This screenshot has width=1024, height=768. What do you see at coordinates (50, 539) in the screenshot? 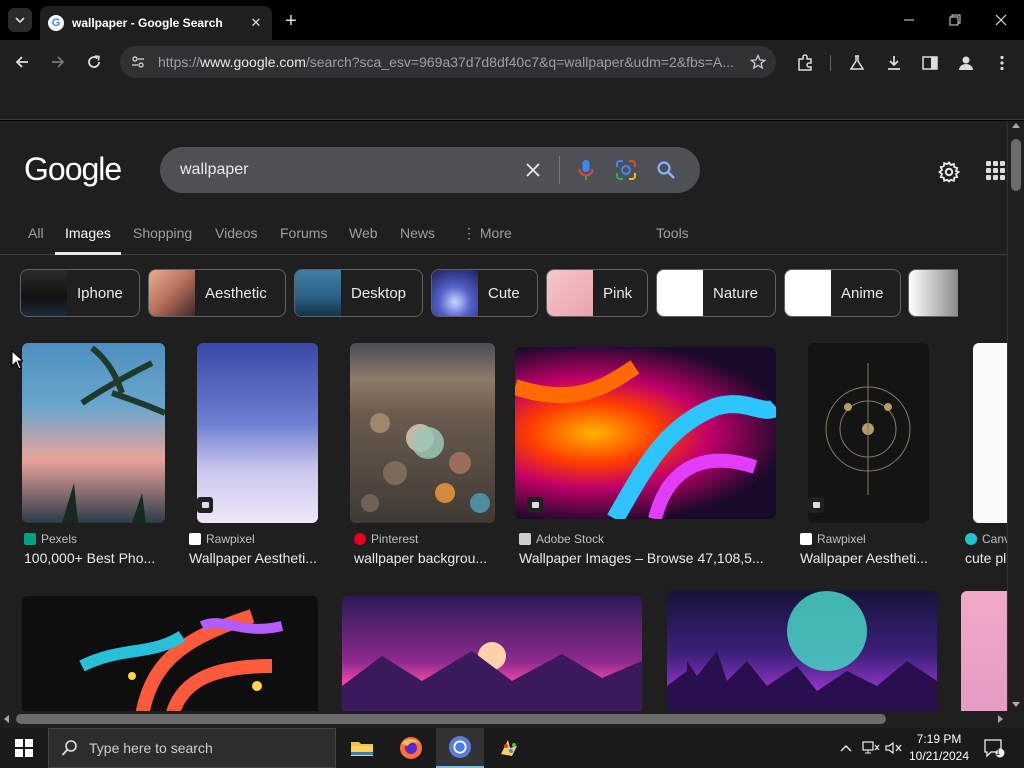
I see `result-source: Pexels` at bounding box center [50, 539].